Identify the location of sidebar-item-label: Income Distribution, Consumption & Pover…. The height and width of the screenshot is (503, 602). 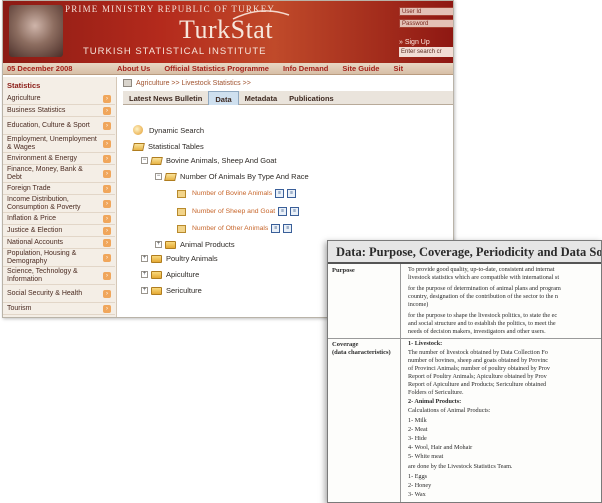
(44, 203).